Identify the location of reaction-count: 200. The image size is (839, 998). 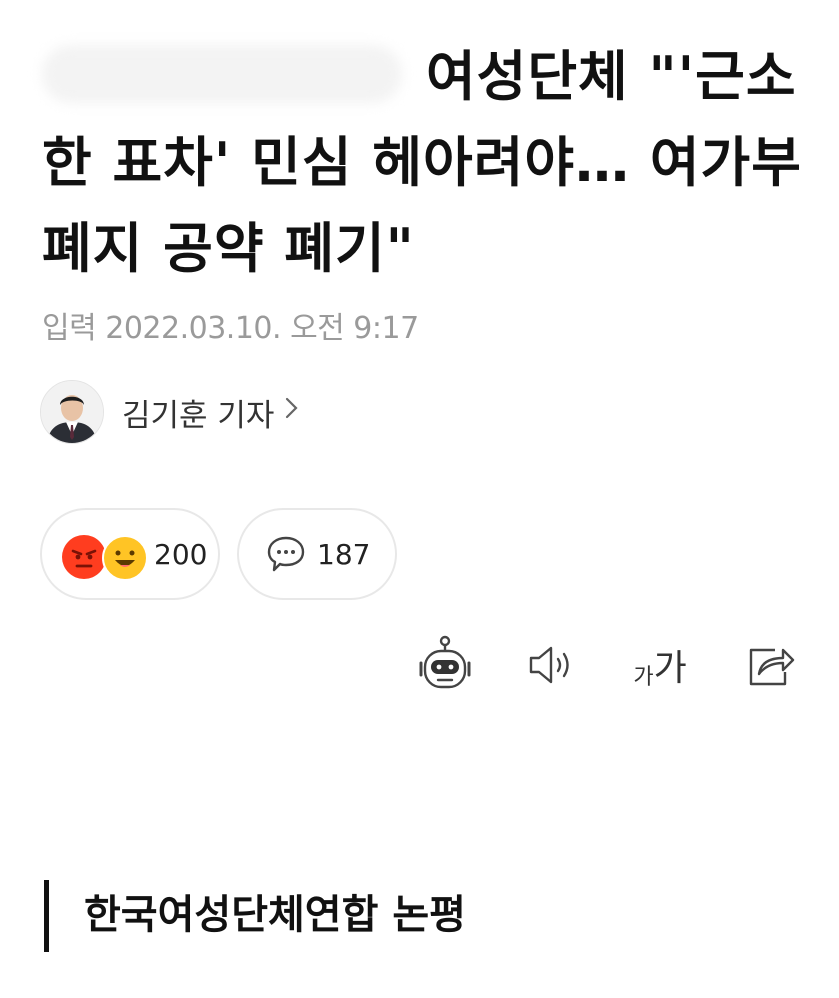
(181, 554).